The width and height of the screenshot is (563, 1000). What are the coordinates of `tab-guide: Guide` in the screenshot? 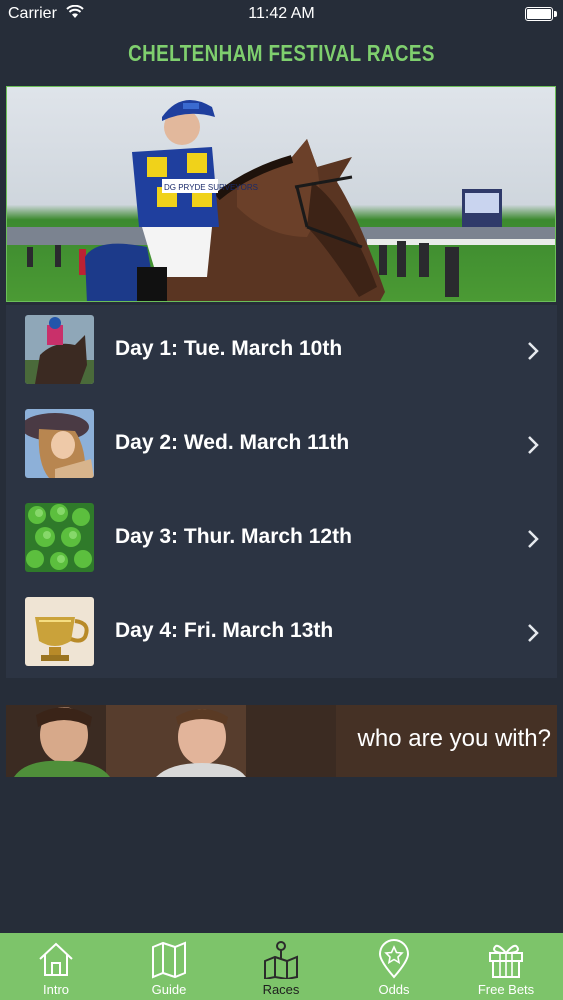 It's located at (169, 966).